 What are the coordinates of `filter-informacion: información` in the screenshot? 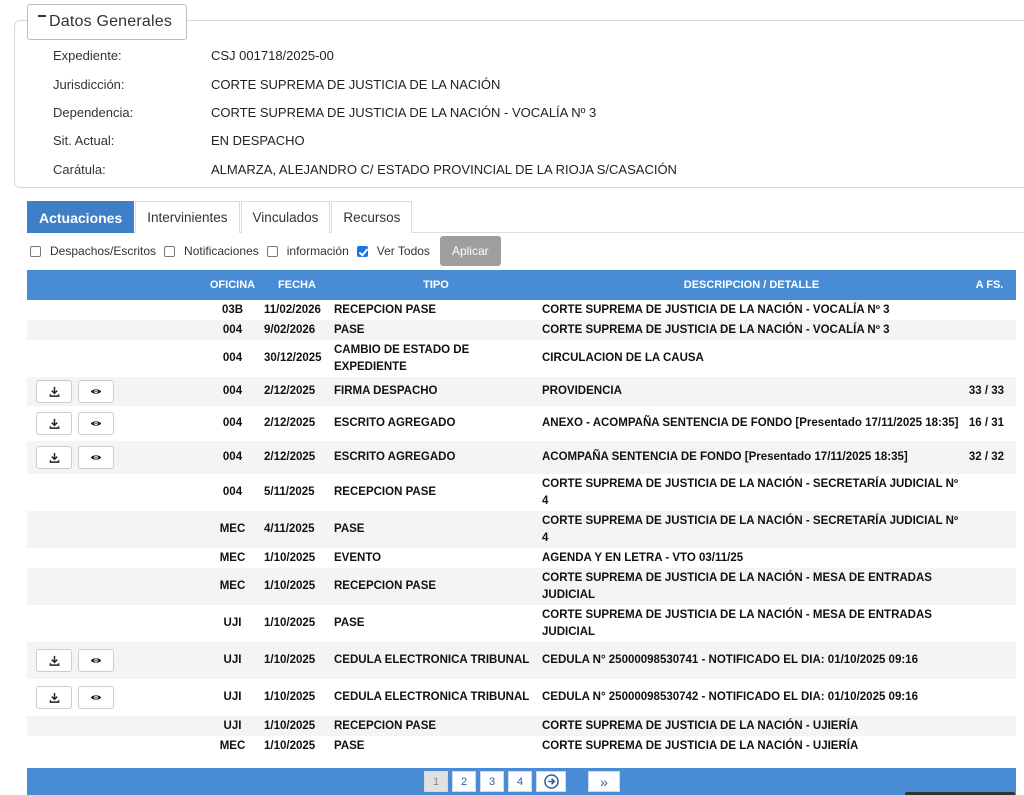 It's located at (307, 251).